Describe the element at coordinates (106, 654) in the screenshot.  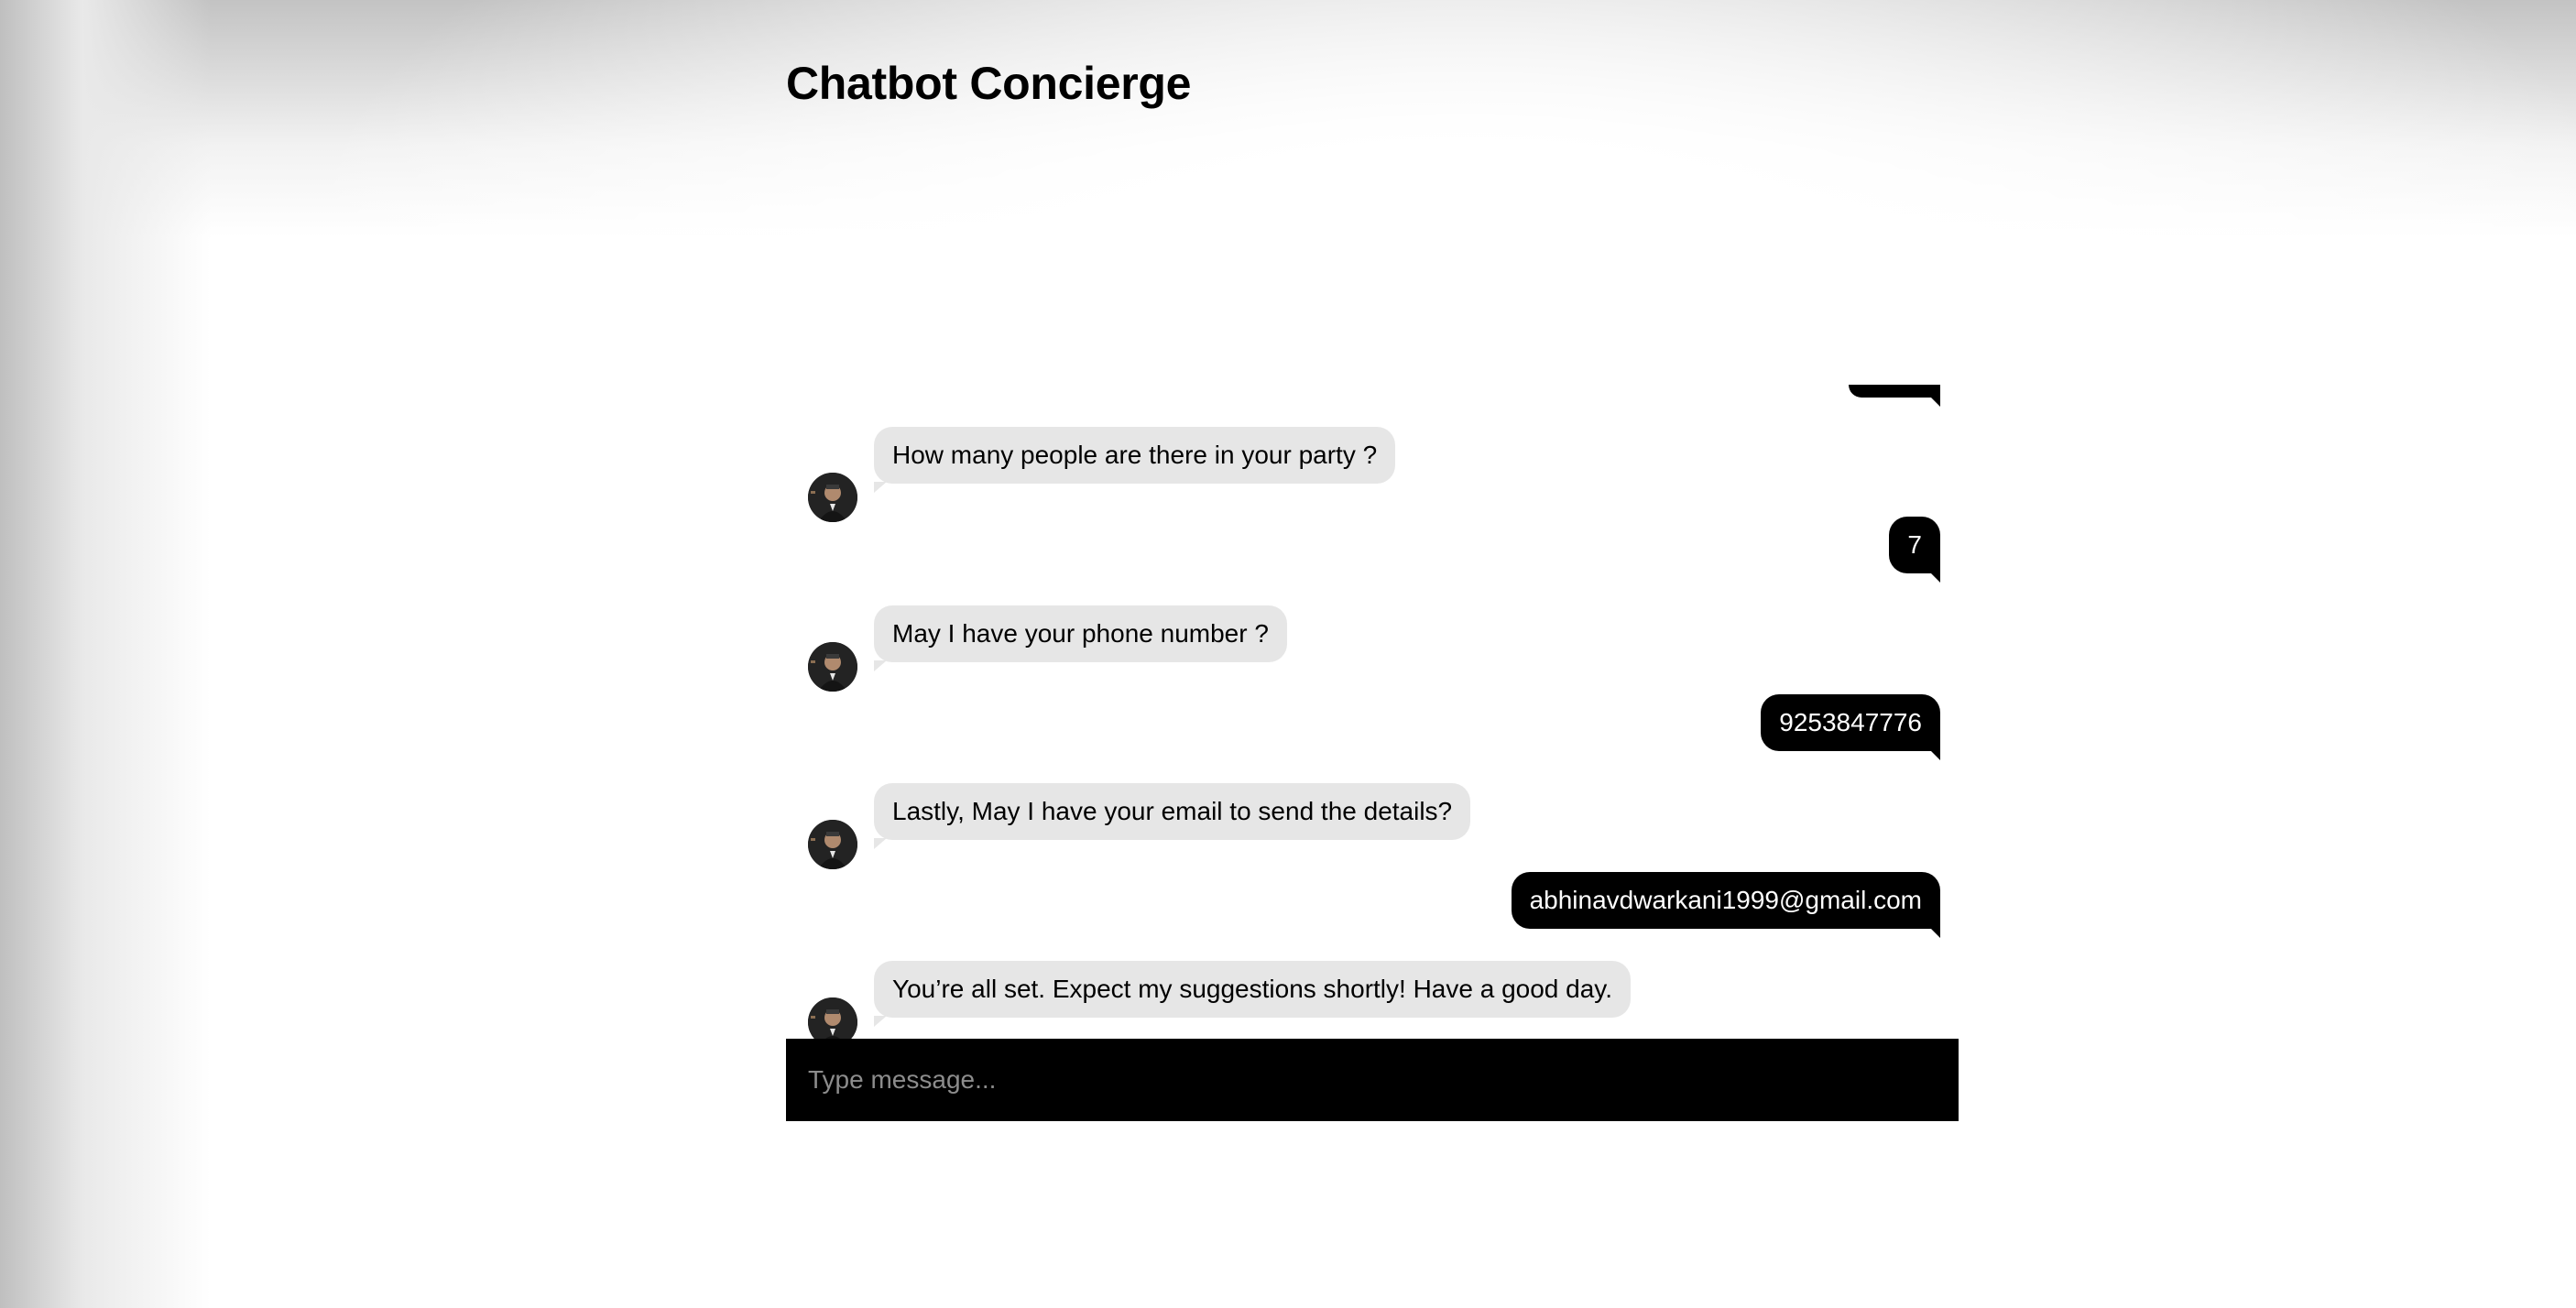
I see `left-edge-shadow` at that location.